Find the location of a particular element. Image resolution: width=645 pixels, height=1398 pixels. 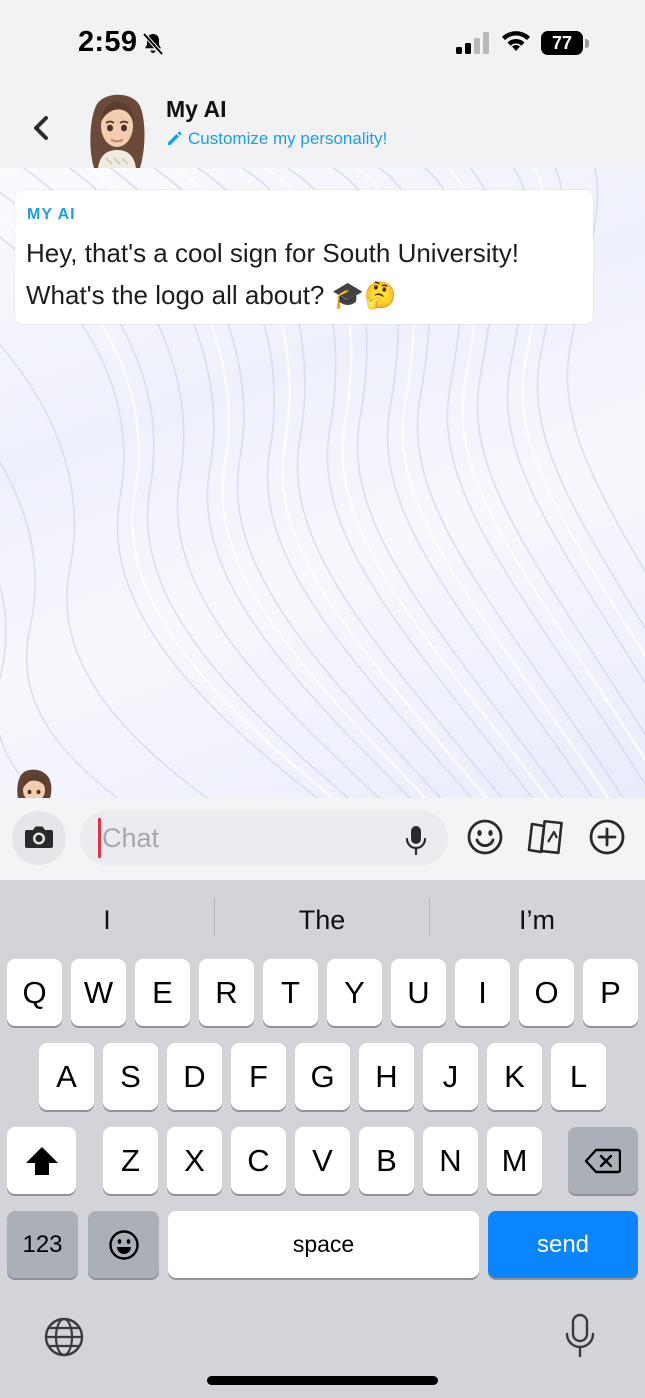

status-time: 2:59 is located at coordinates (108, 42).